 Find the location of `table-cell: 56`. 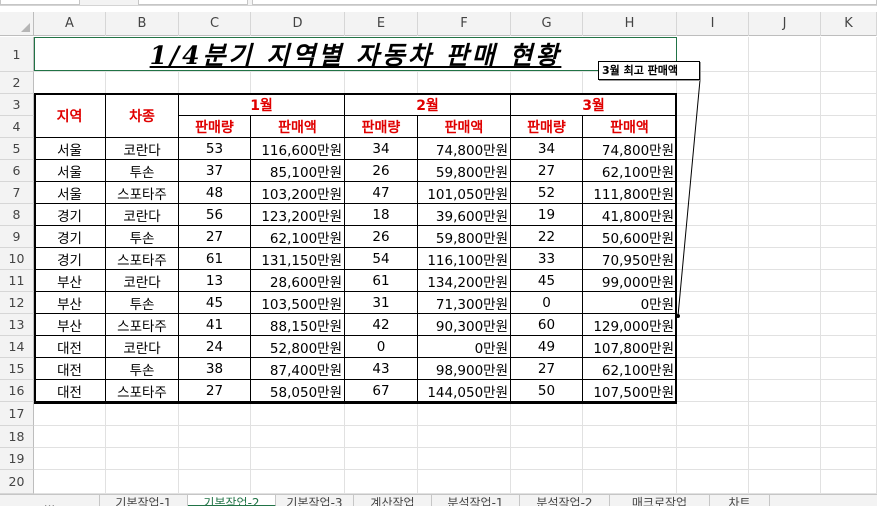

table-cell: 56 is located at coordinates (215, 215).